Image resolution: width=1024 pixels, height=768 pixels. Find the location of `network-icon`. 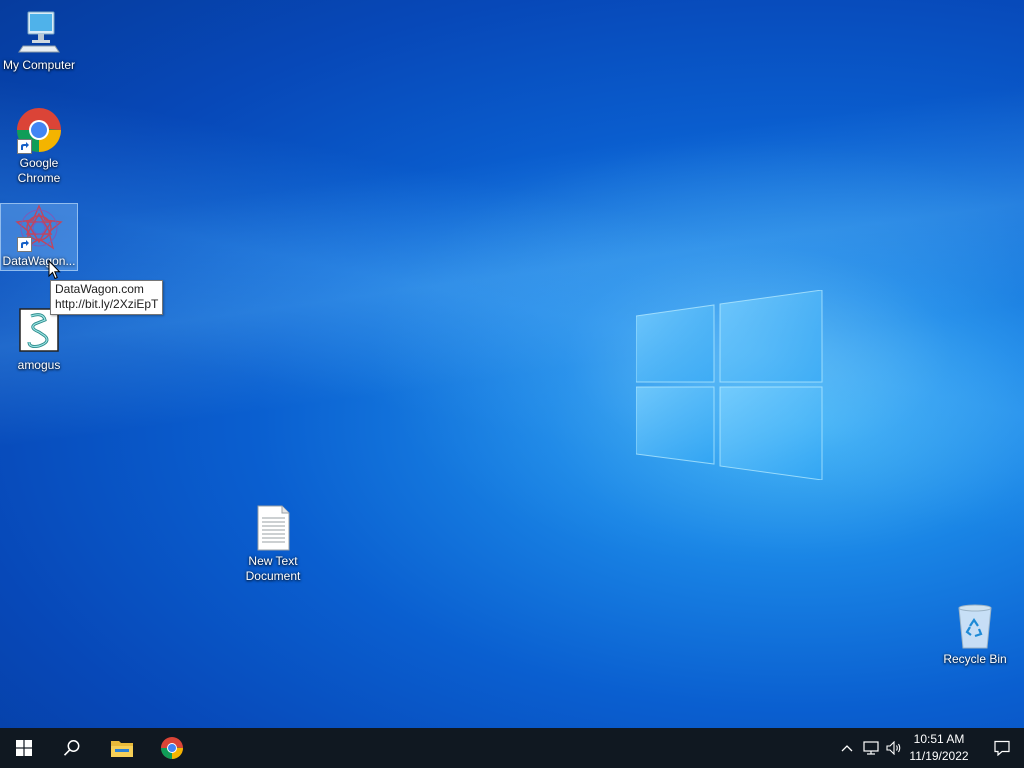

network-icon is located at coordinates (871, 748).